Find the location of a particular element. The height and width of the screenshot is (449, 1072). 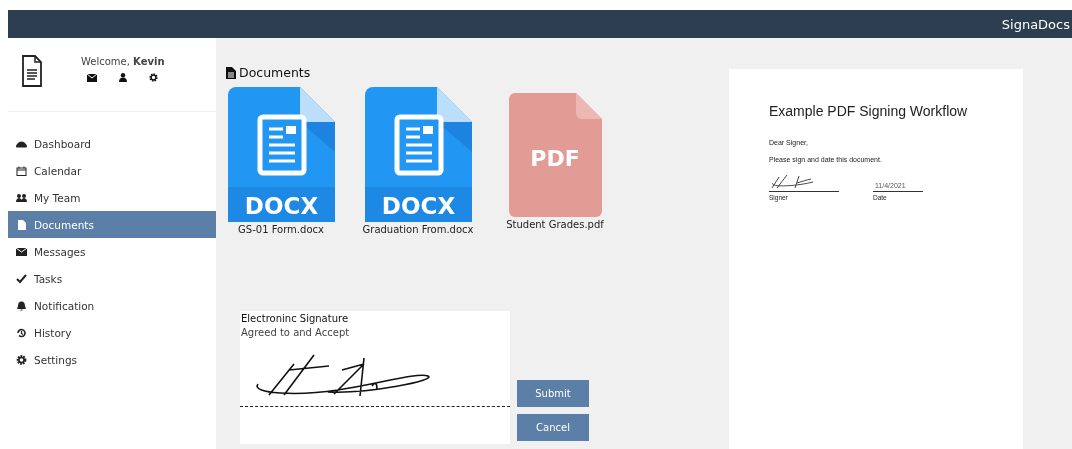

team-icon is located at coordinates (21, 197).